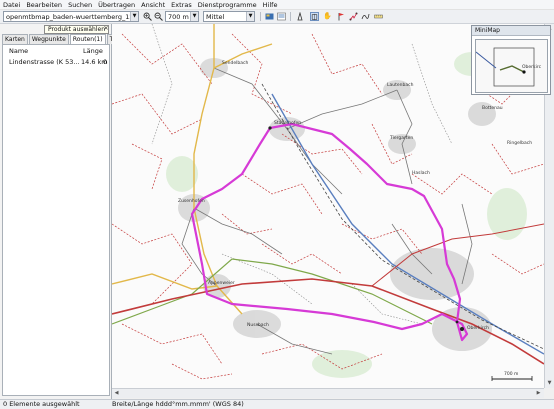  I want to click on product-tooltip: Produkt auswählen, so click(77, 29).